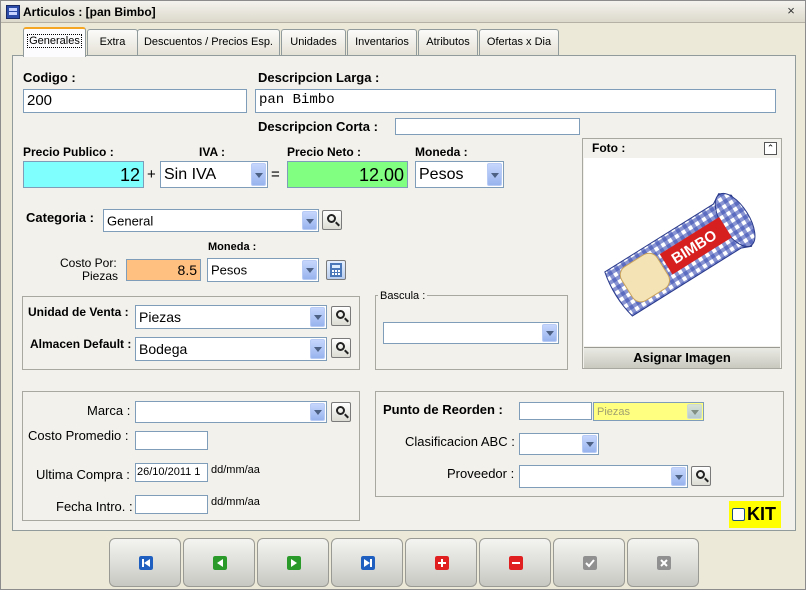  I want to click on costo-promedio-input, so click(171, 440).